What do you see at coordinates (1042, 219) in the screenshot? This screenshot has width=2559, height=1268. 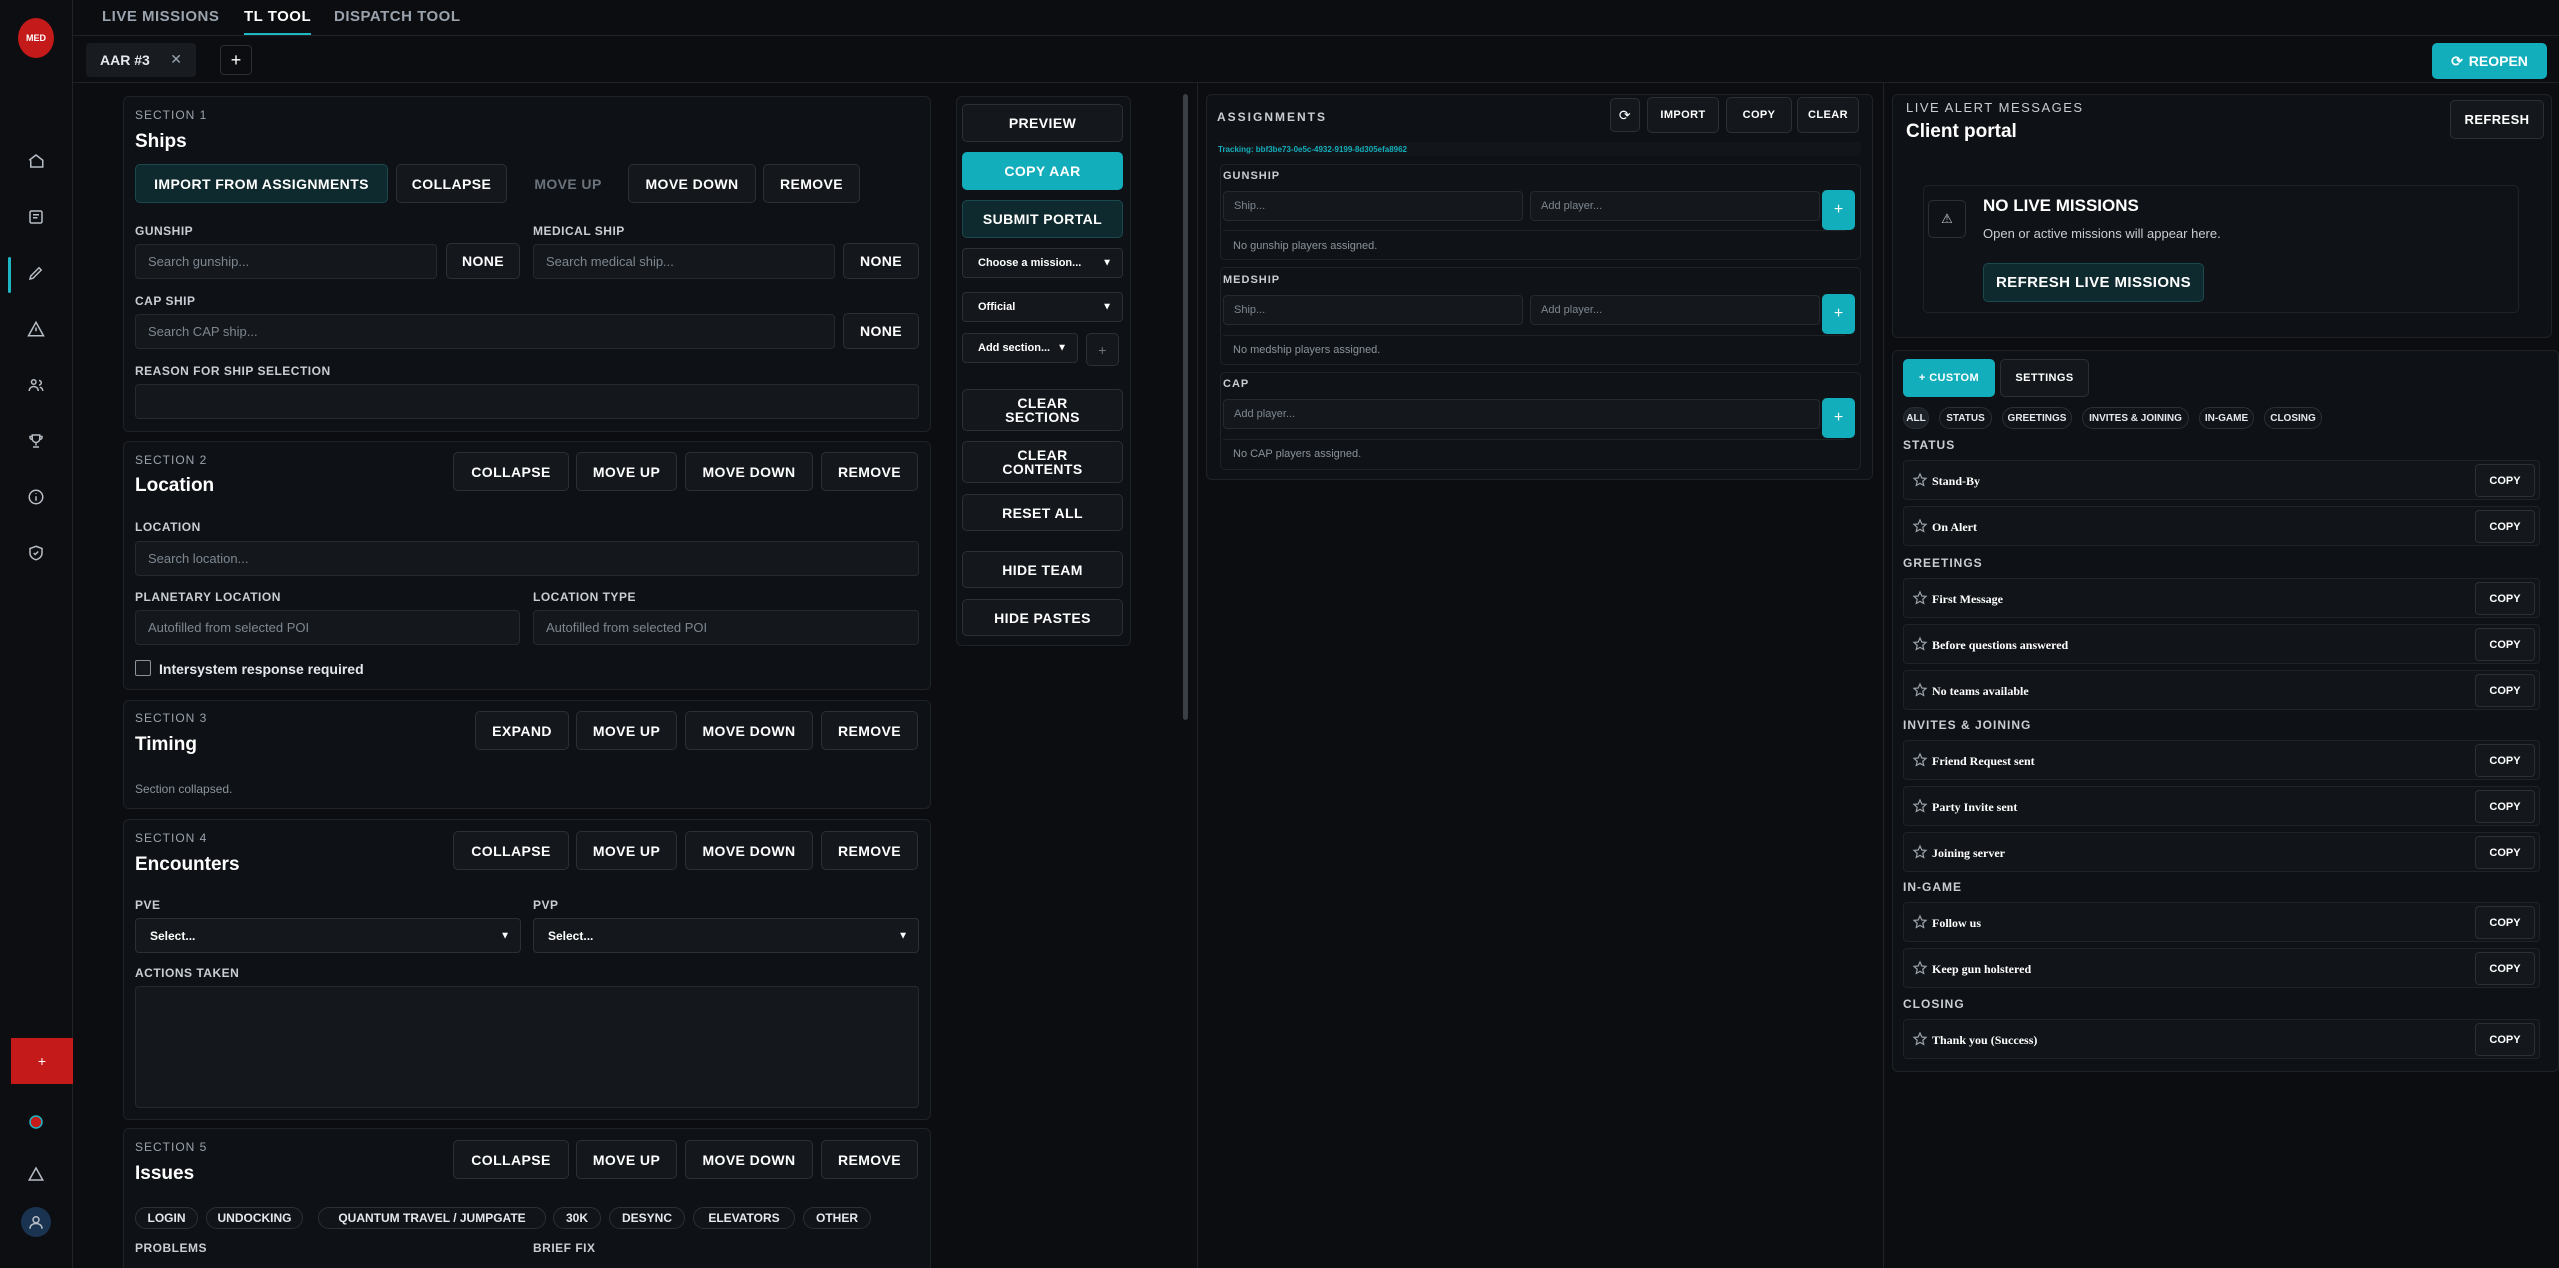 I see `submit-portal-button: SUBMIT PORTAL` at bounding box center [1042, 219].